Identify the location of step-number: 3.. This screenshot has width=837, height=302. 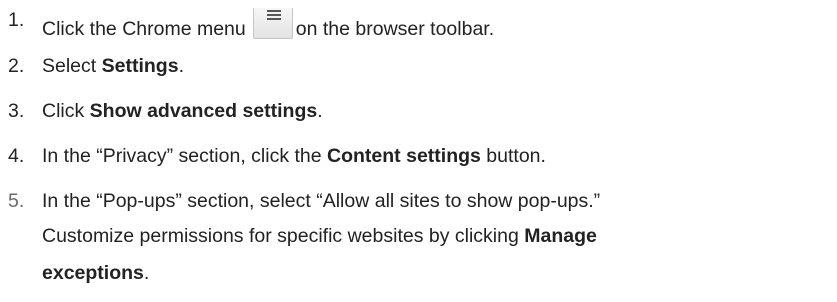
(16, 111).